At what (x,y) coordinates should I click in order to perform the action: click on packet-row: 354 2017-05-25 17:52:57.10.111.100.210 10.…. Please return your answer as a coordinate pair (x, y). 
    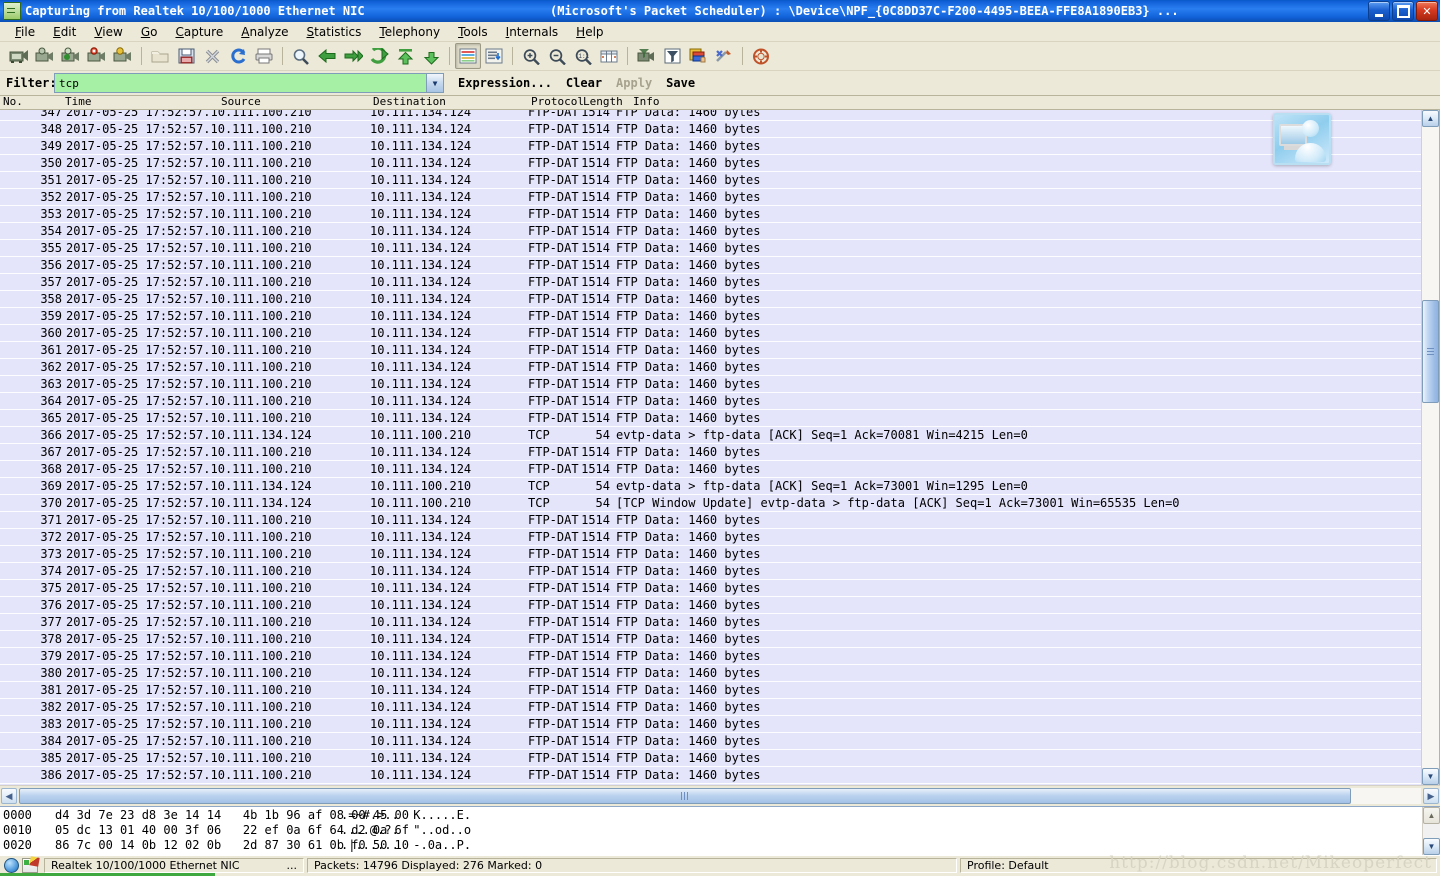
    Looking at the image, I should click on (719, 231).